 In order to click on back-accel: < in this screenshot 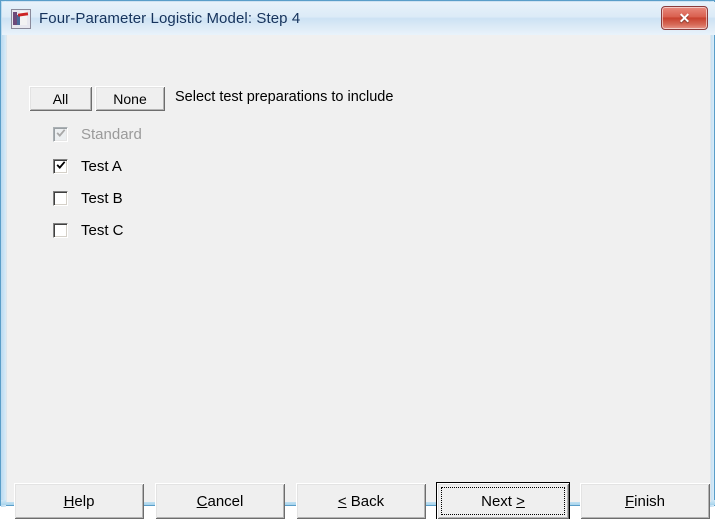, I will do `click(342, 501)`.